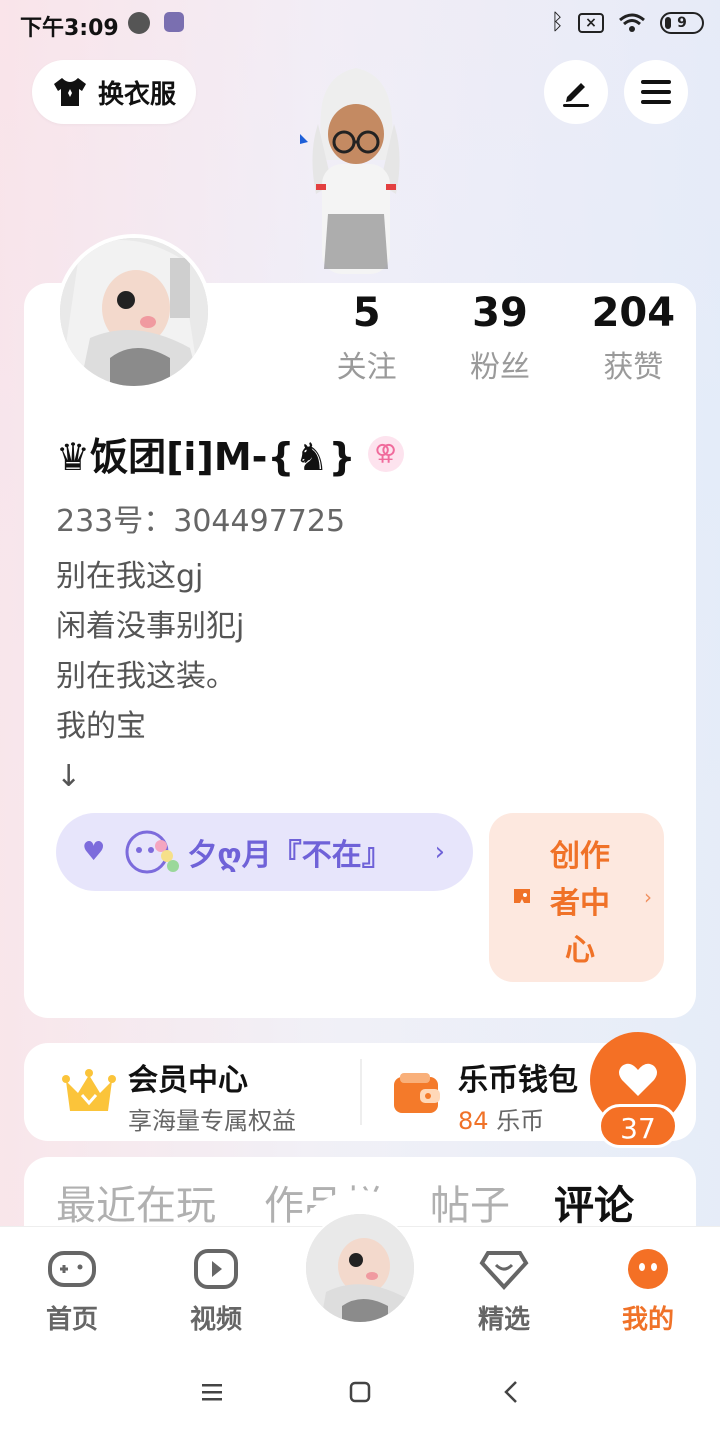 The height and width of the screenshot is (1440, 720). Describe the element at coordinates (136, 1202) in the screenshot. I see `tab-recent-games: 最近在玩` at that location.